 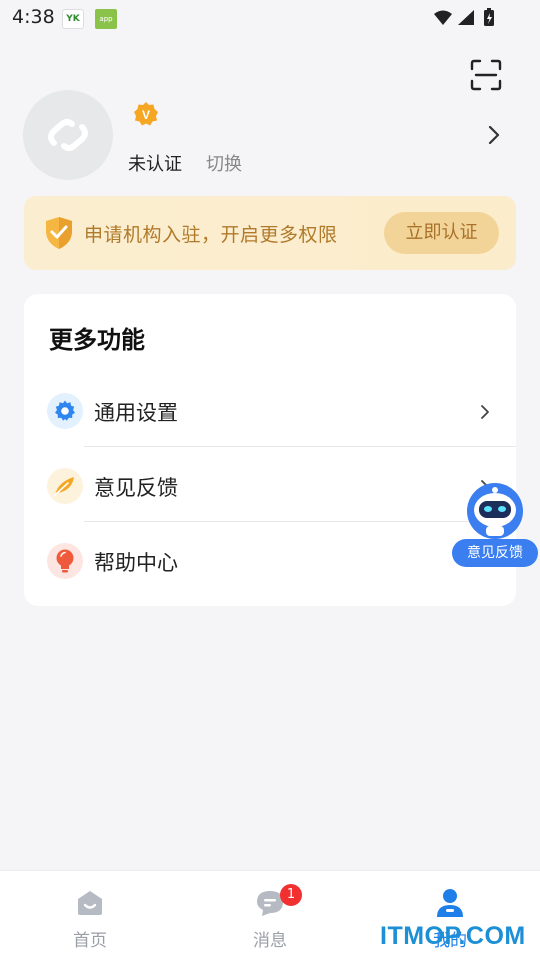 What do you see at coordinates (270, 915) in the screenshot?
I see `nav-item-messages: 消息` at bounding box center [270, 915].